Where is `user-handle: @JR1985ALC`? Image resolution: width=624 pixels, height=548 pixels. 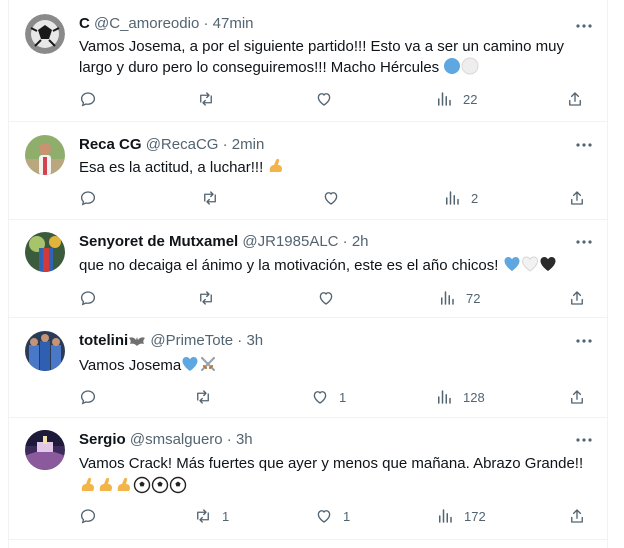
user-handle: @JR1985ALC is located at coordinates (290, 241).